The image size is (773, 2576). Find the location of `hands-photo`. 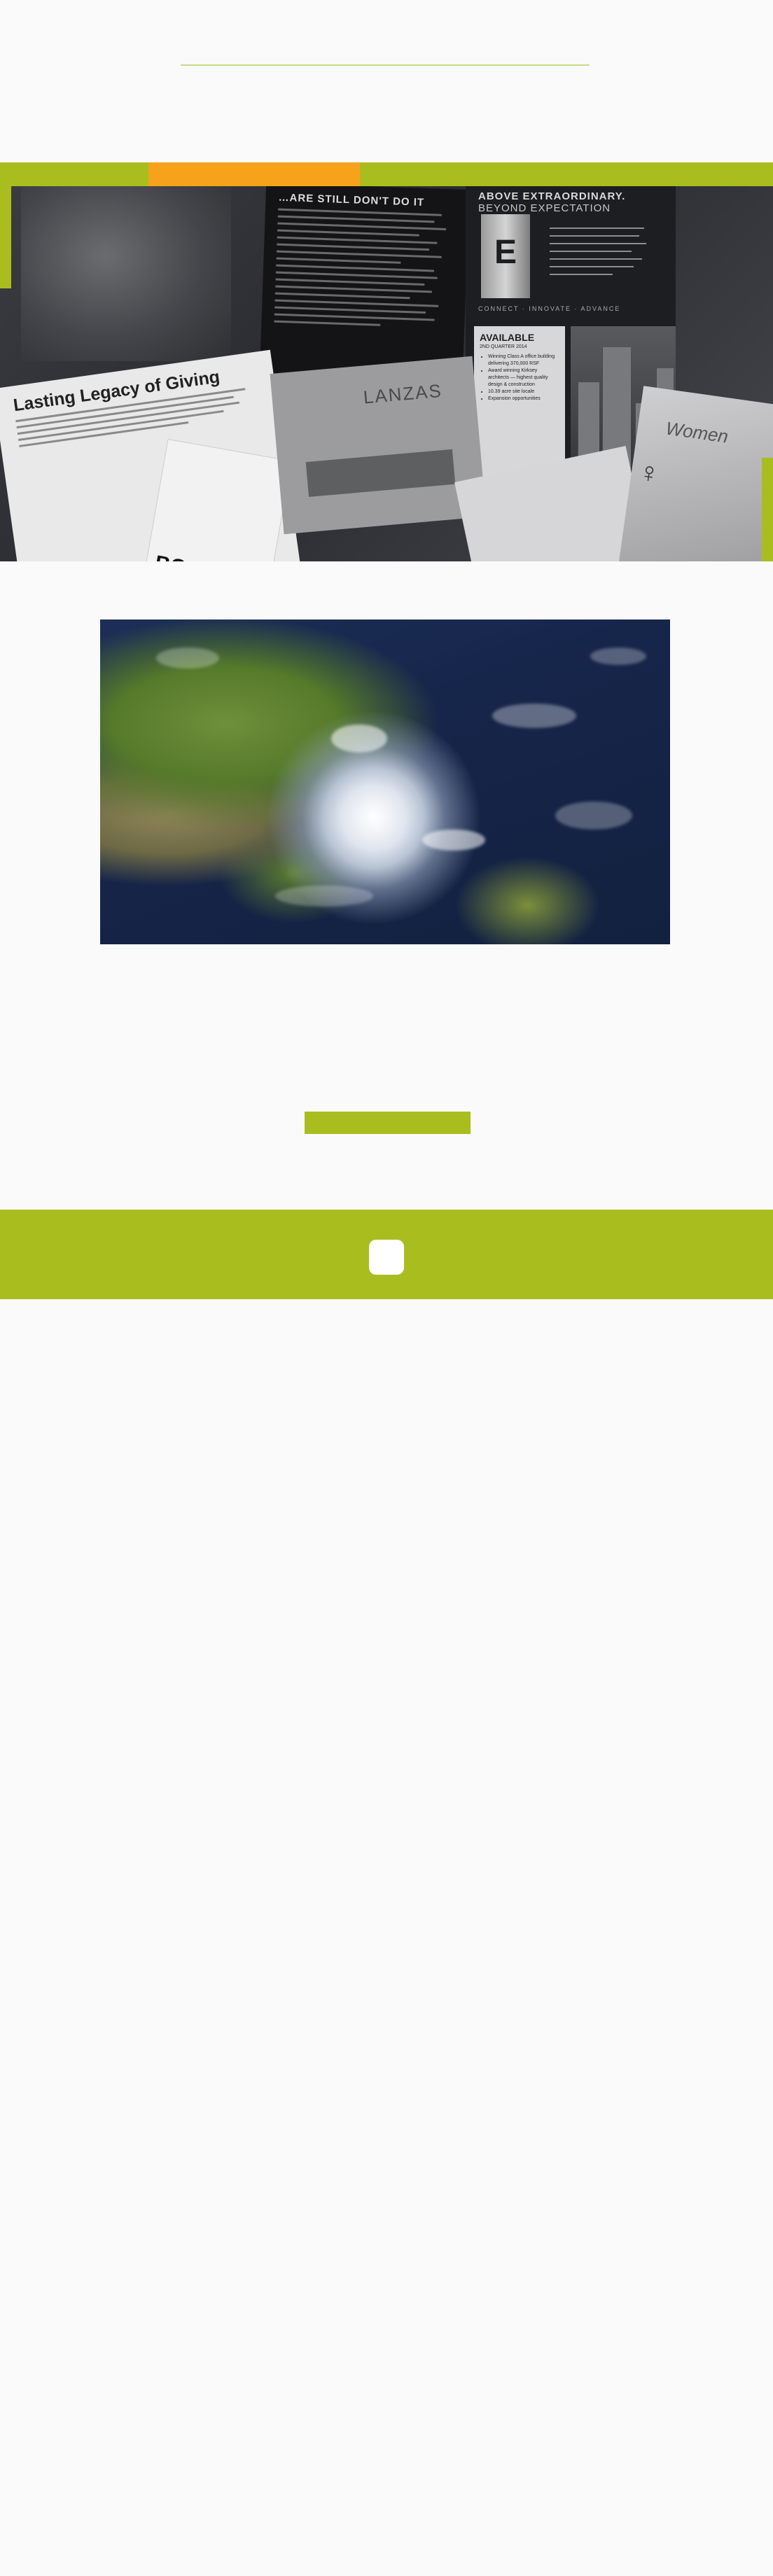

hands-photo is located at coordinates (126, 273).